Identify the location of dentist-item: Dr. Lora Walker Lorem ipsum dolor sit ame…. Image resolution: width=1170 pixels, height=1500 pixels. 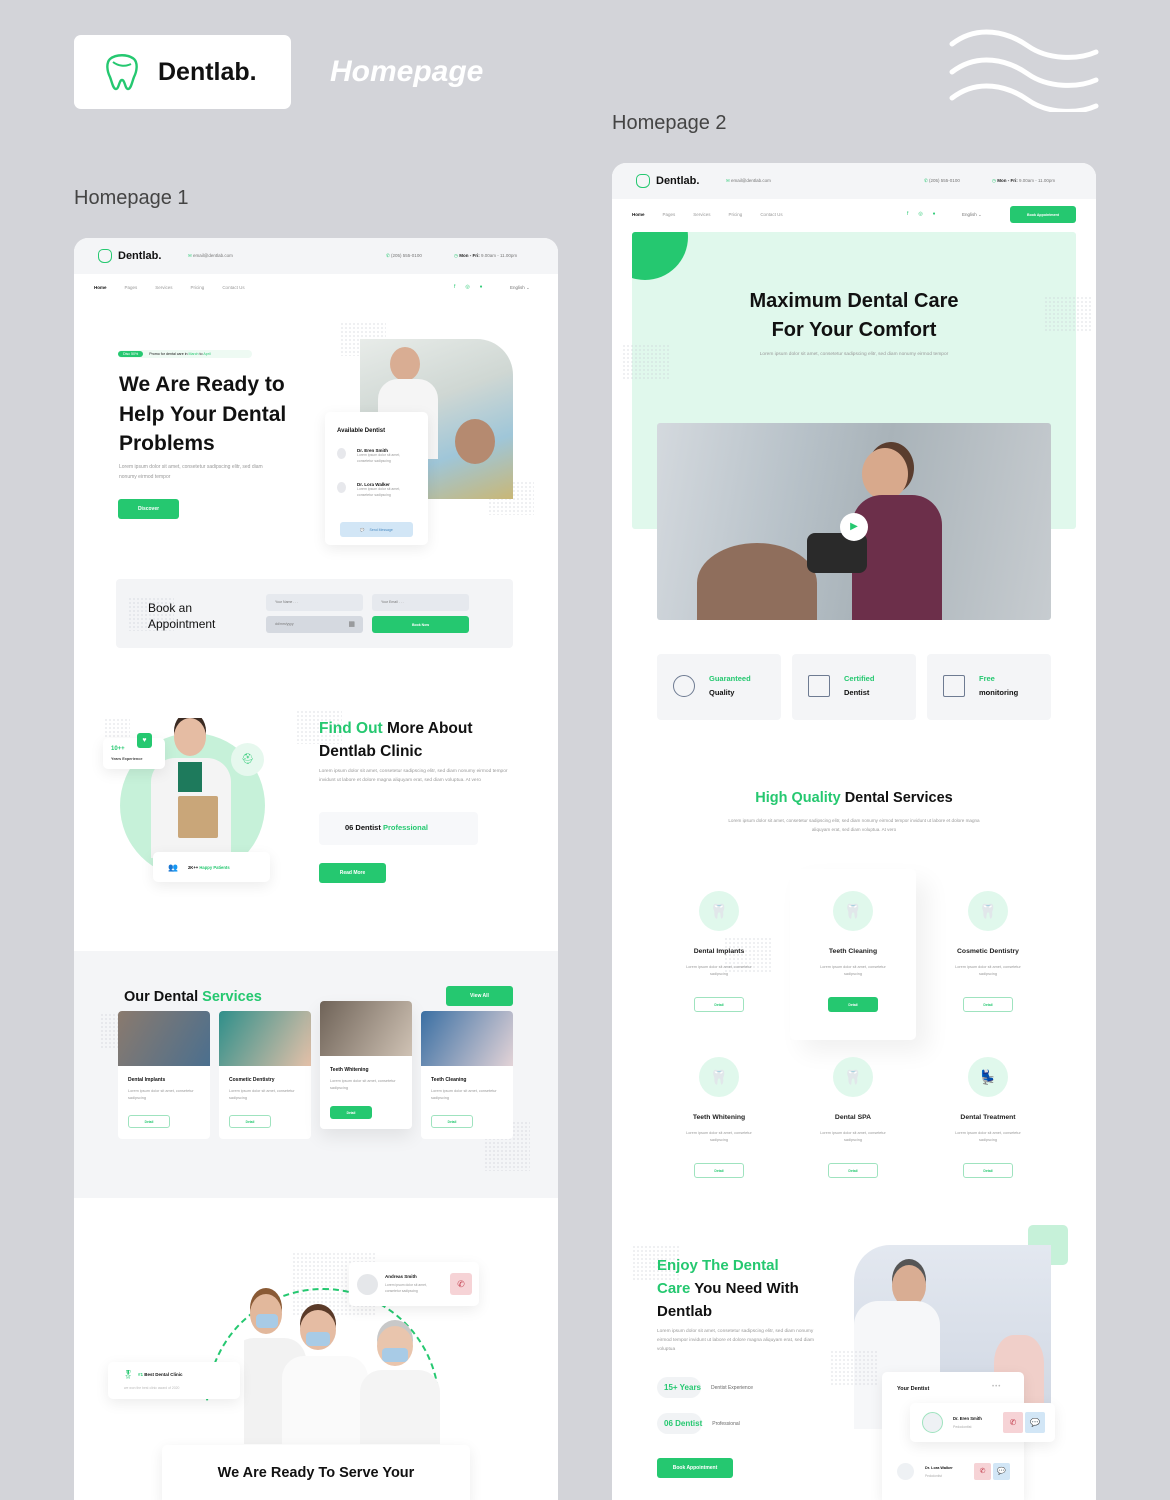
(375, 490).